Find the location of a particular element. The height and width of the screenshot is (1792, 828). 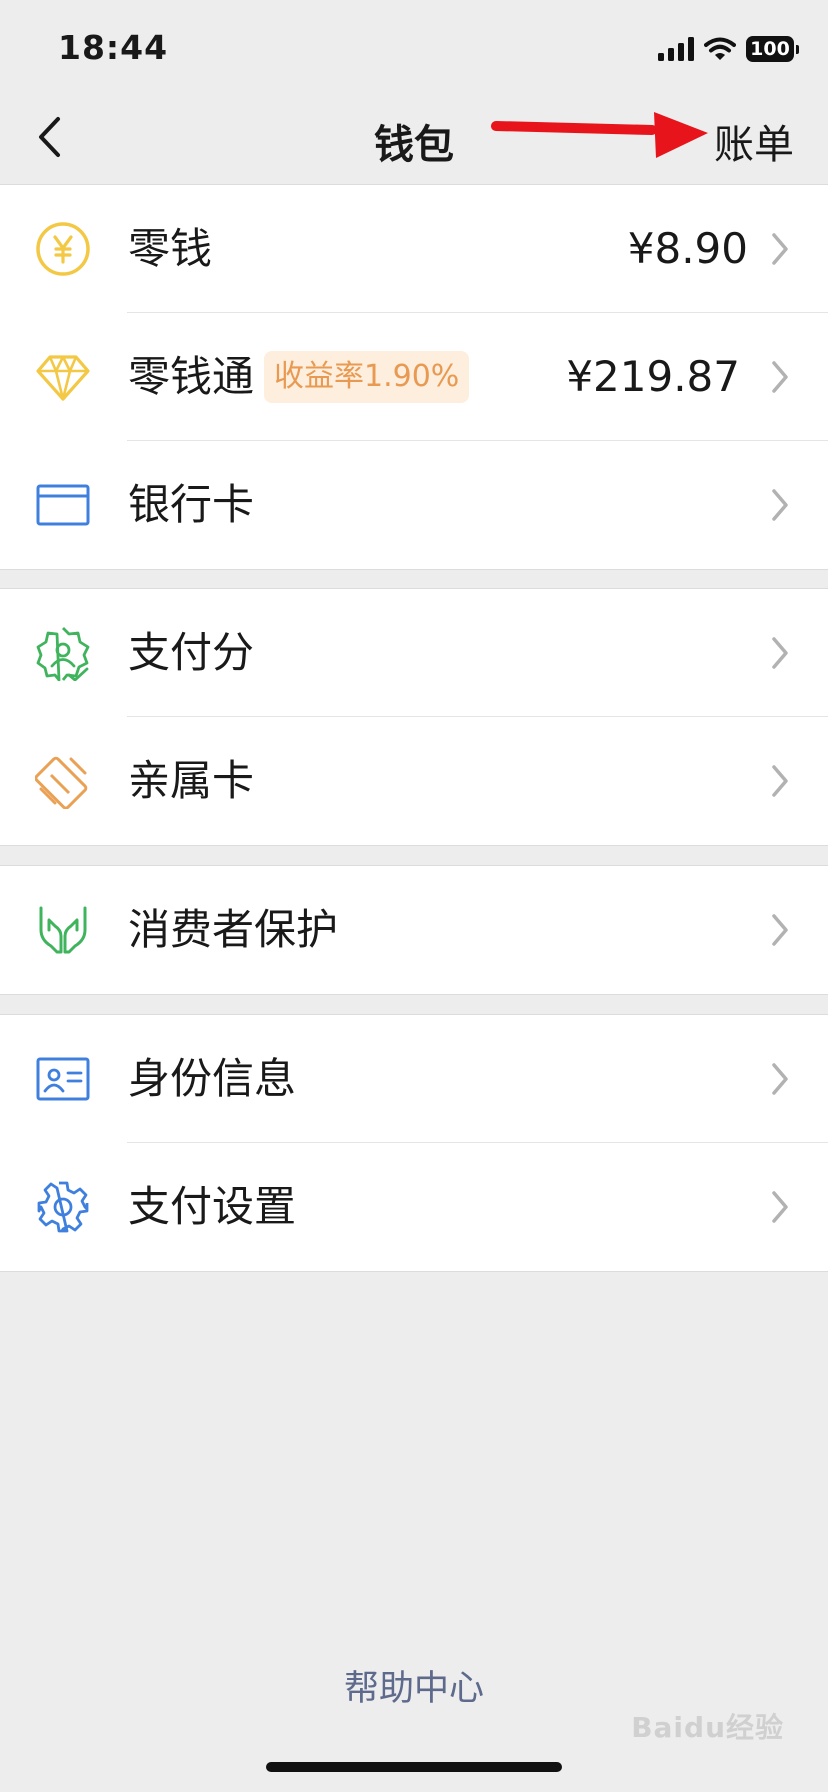

row-identity-info: 身份信息 is located at coordinates (414, 1079).